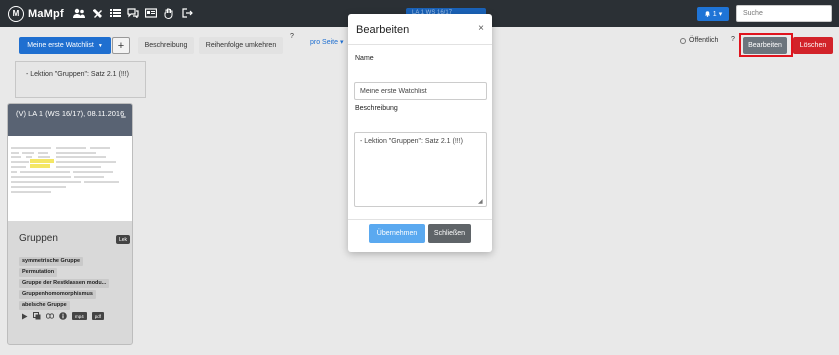 This screenshot has height=355, width=839. What do you see at coordinates (16, 13) in the screenshot?
I see `brand-logo-icon: M` at bounding box center [16, 13].